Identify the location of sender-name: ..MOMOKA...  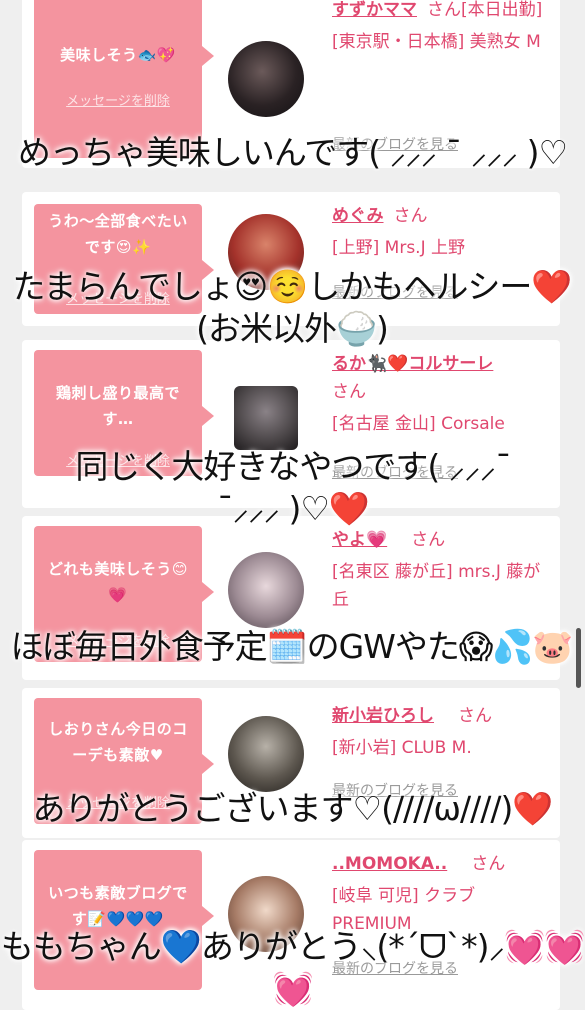
(389, 864).